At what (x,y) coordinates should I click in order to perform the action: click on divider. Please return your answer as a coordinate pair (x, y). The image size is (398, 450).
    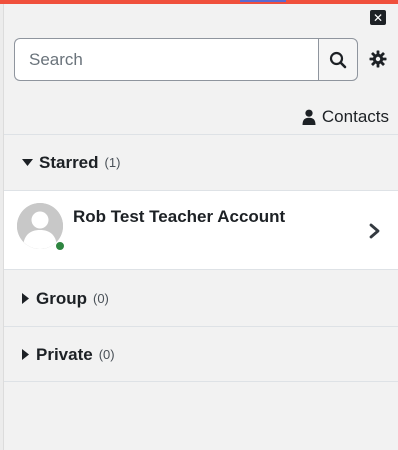
    Looking at the image, I should click on (201, 381).